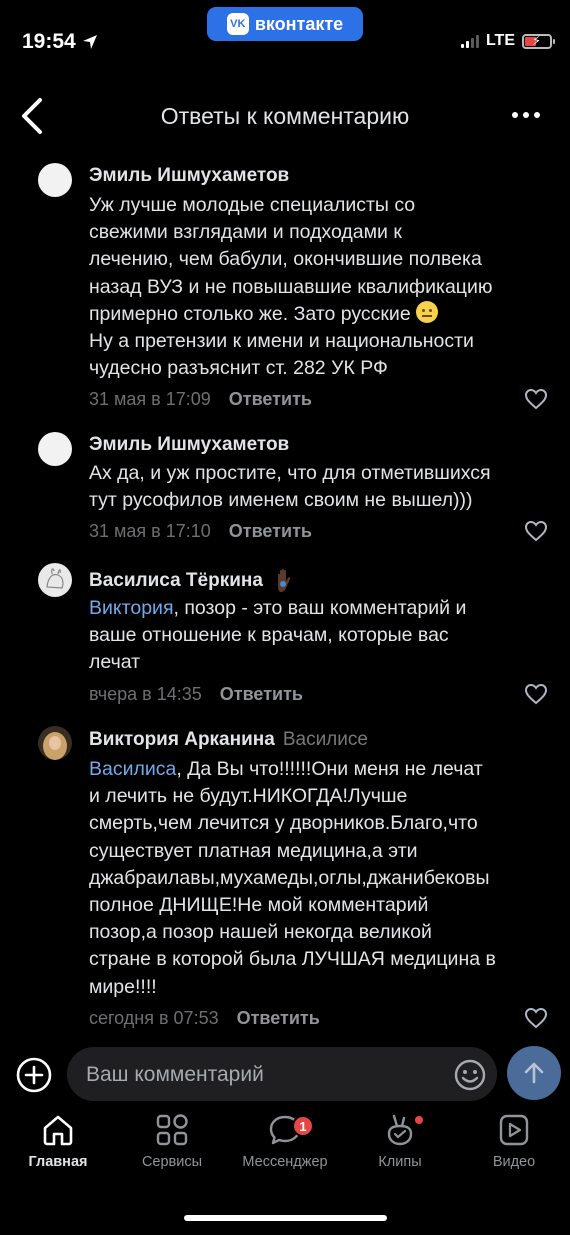  What do you see at coordinates (34, 1075) in the screenshot?
I see `add-attachment-icon` at bounding box center [34, 1075].